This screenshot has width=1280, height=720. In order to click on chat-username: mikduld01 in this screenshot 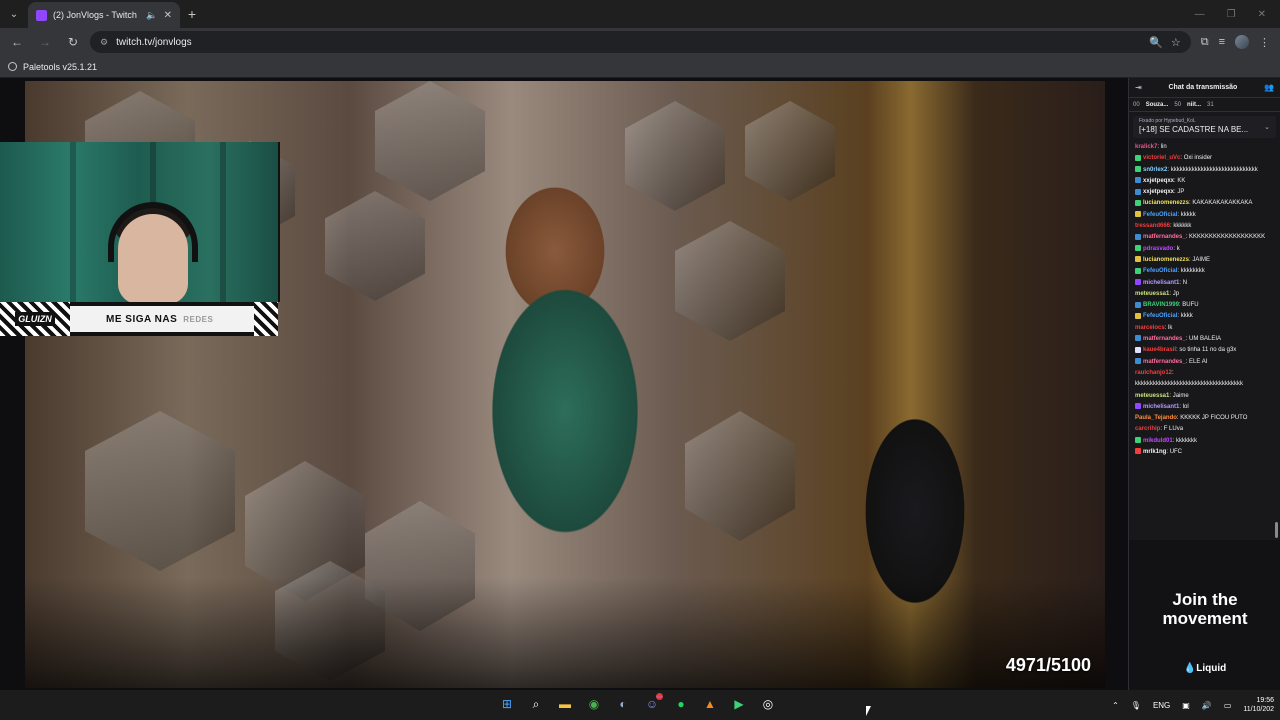, I will do `click(1158, 441)`.